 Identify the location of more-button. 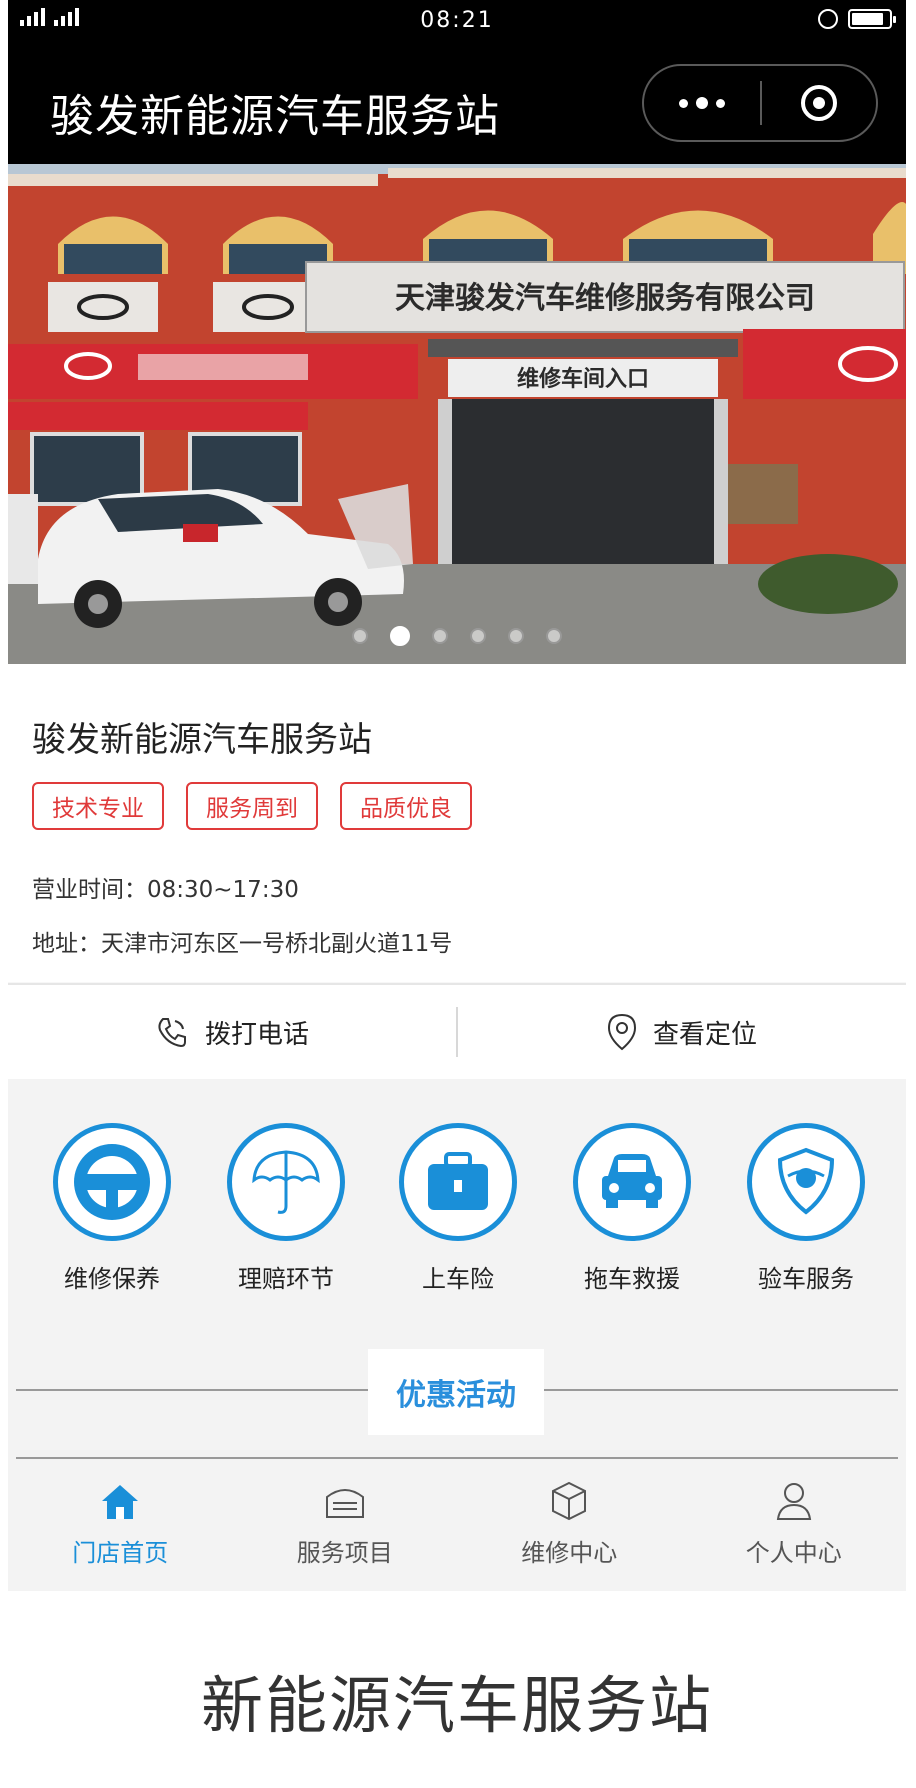
(702, 103).